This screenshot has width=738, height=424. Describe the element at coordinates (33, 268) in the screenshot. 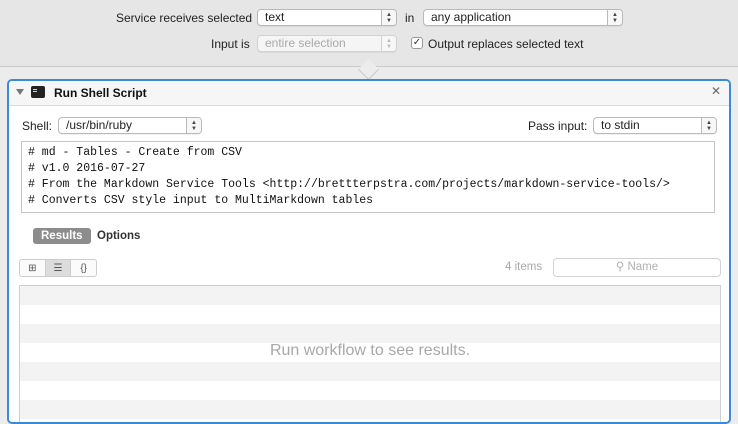

I see `grid-view-icon: ⊞` at that location.